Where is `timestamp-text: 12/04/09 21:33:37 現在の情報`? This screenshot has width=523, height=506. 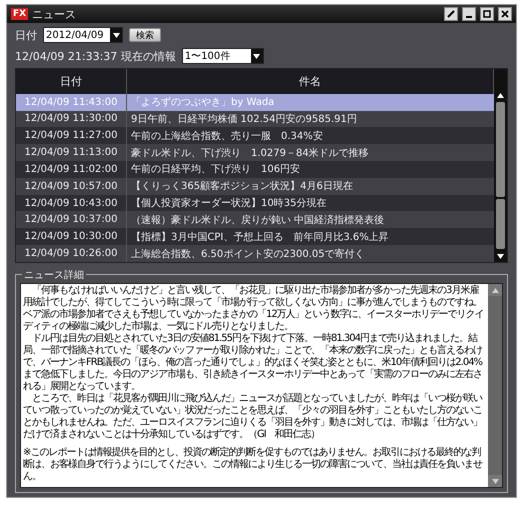 timestamp-text: 12/04/09 21:33:37 現在の情報 is located at coordinates (95, 56).